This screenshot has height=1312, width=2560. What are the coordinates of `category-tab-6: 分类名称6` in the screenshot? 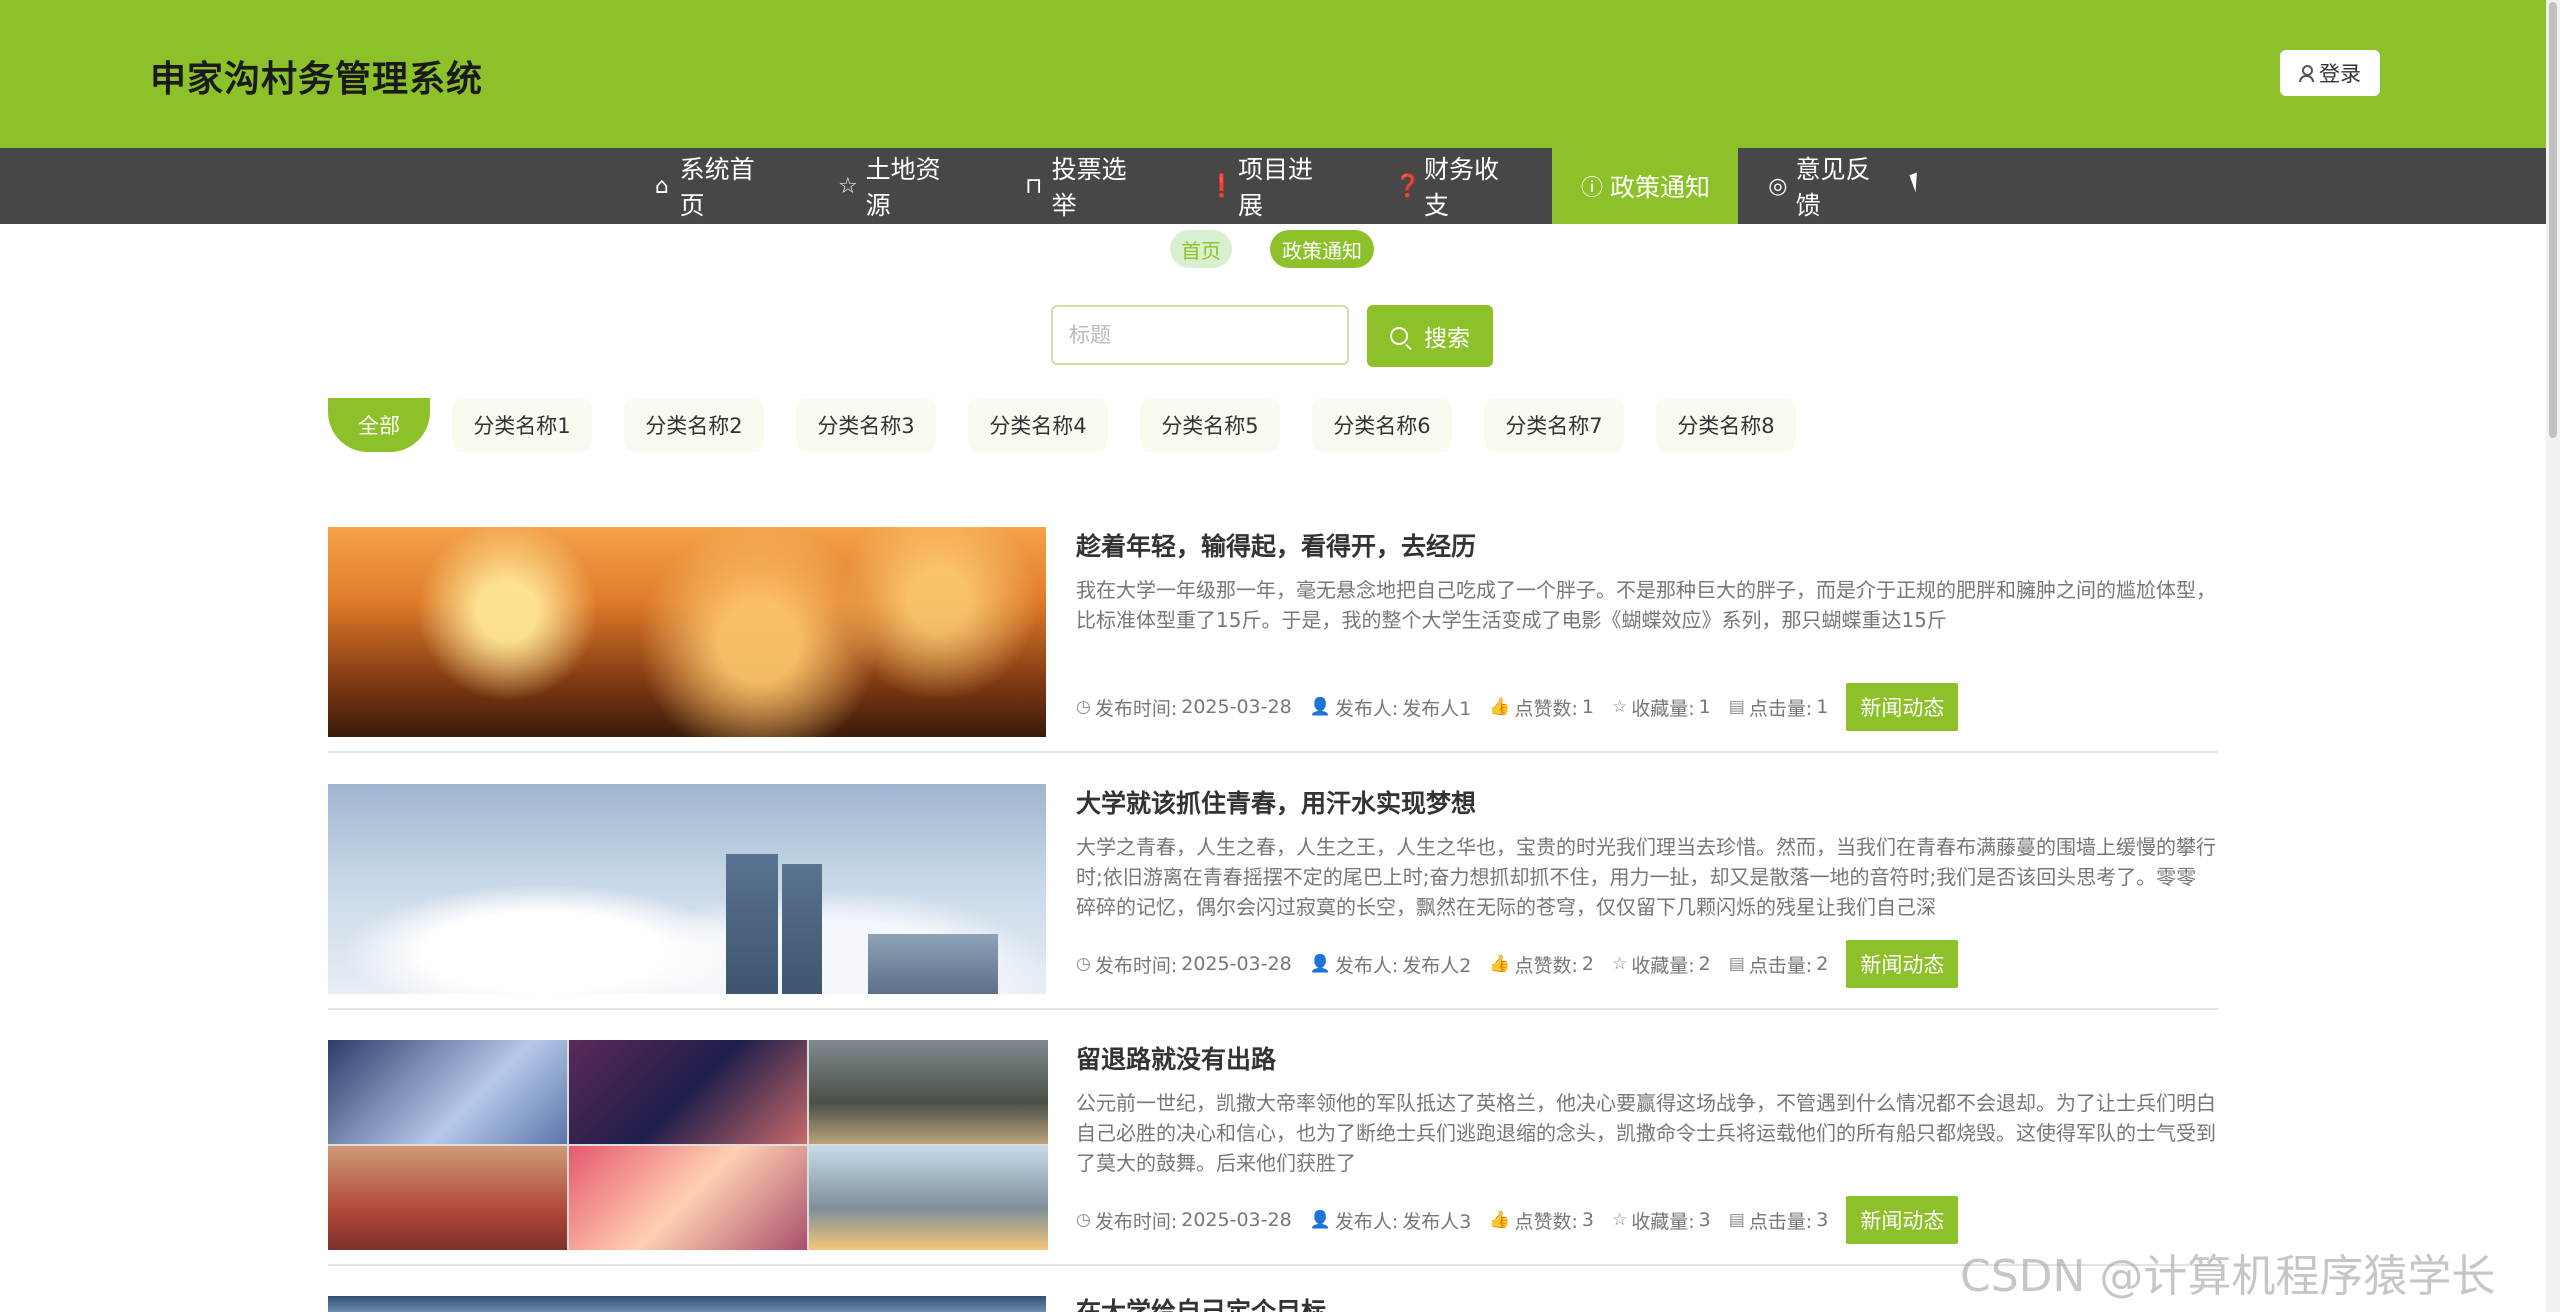 It's located at (1382, 425).